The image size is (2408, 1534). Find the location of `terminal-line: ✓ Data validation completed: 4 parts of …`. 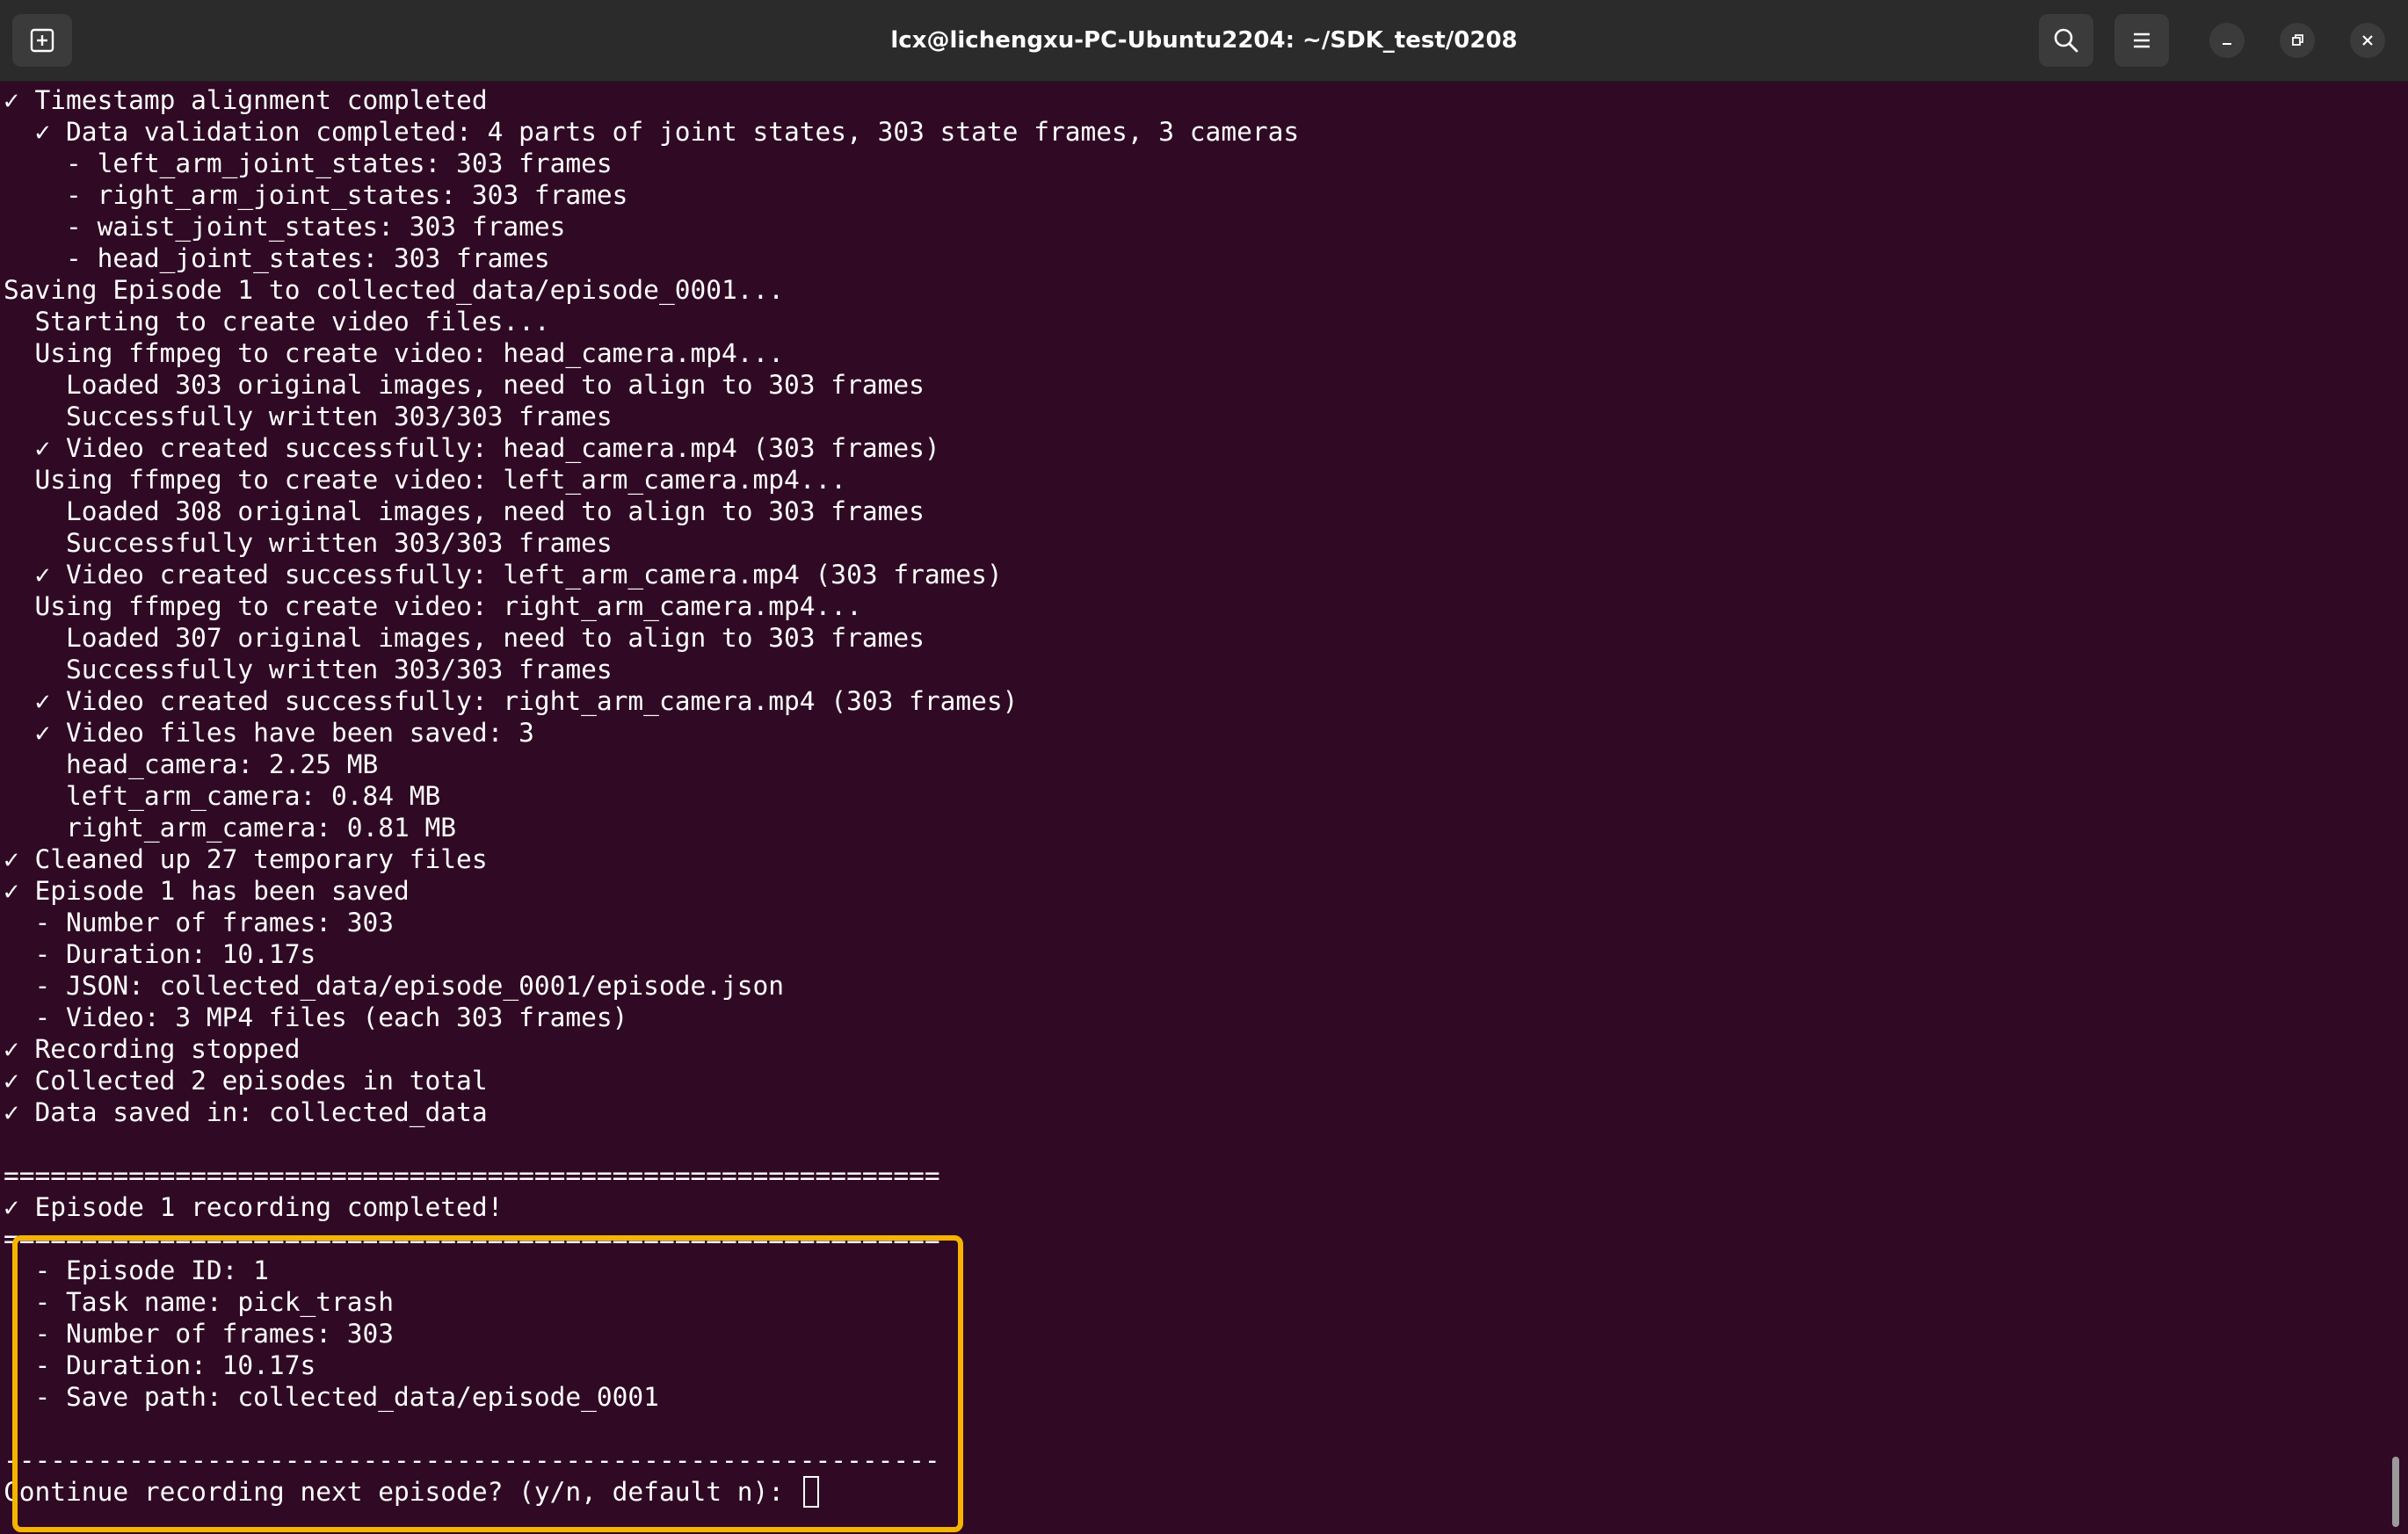

terminal-line: ✓ Data validation completed: 4 parts of … is located at coordinates (652, 132).